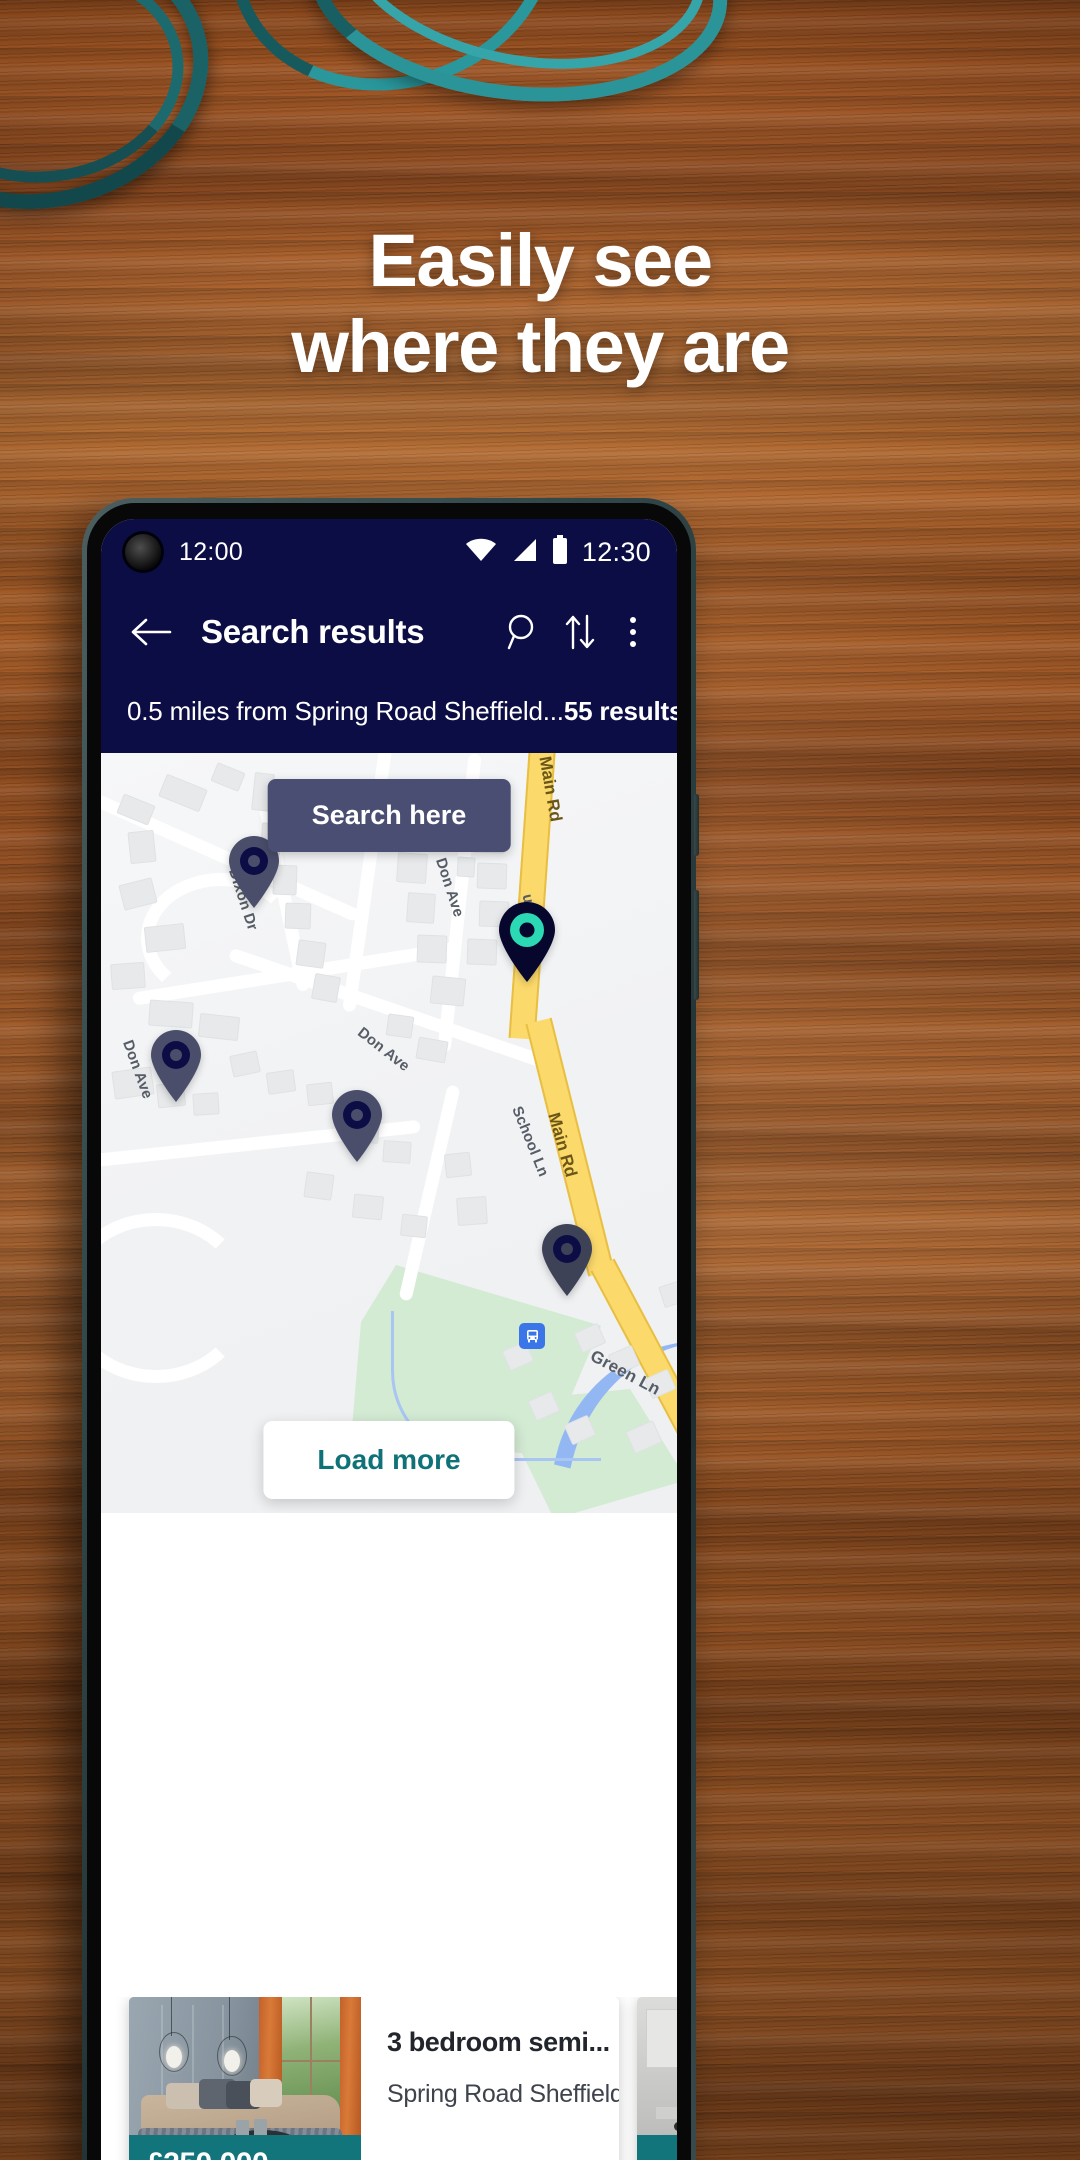 The width and height of the screenshot is (1080, 2160). I want to click on property-card-body: 3 bedroom semi... Spring Road Sheffield, so click(490, 2078).